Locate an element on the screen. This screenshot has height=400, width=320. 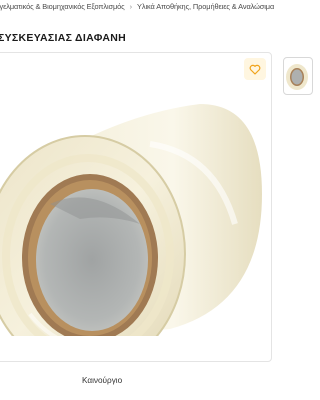
product-thumbnail is located at coordinates (298, 76).